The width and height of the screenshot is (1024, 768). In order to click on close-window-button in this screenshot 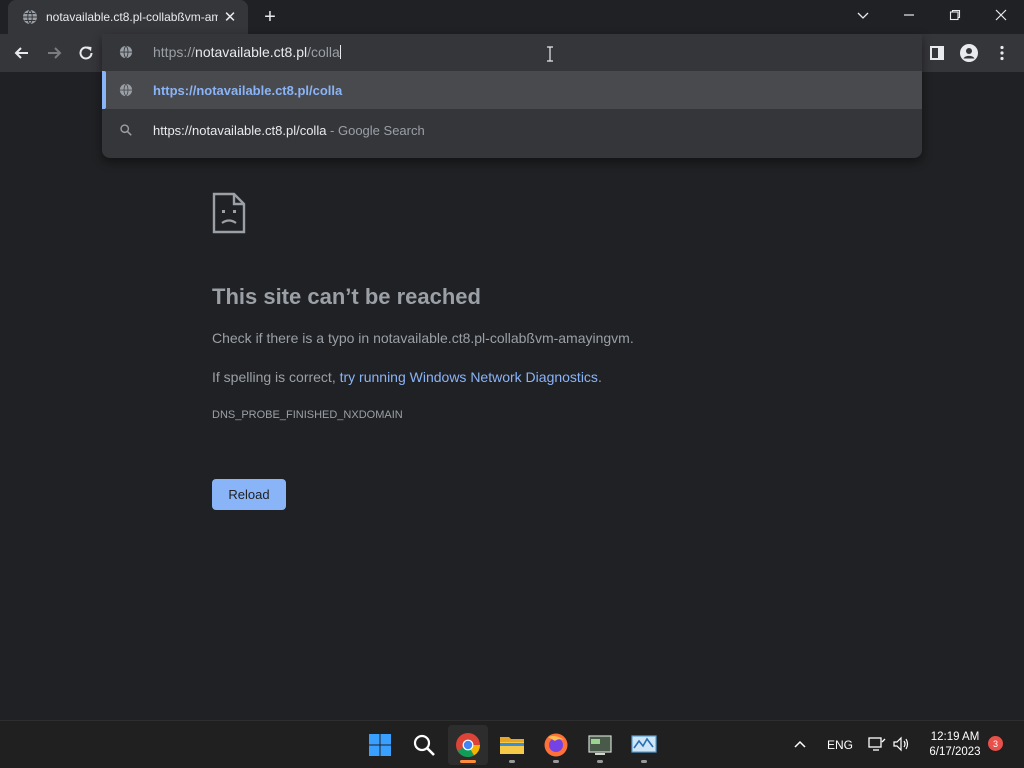, I will do `click(1001, 15)`.